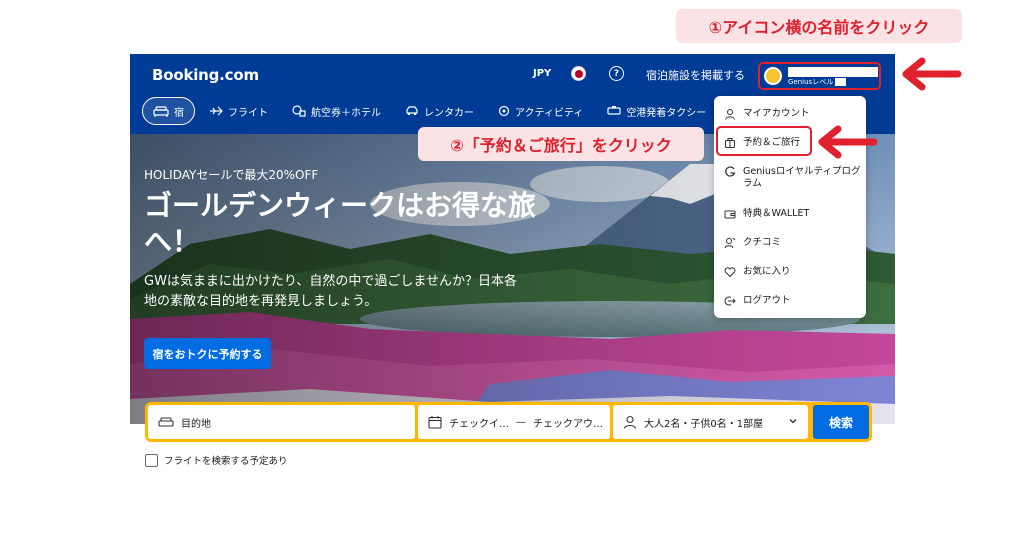 The width and height of the screenshot is (1024, 538). What do you see at coordinates (666, 113) in the screenshot?
I see `tab-airport-taxi-label: 空港発着タクシー` at bounding box center [666, 113].